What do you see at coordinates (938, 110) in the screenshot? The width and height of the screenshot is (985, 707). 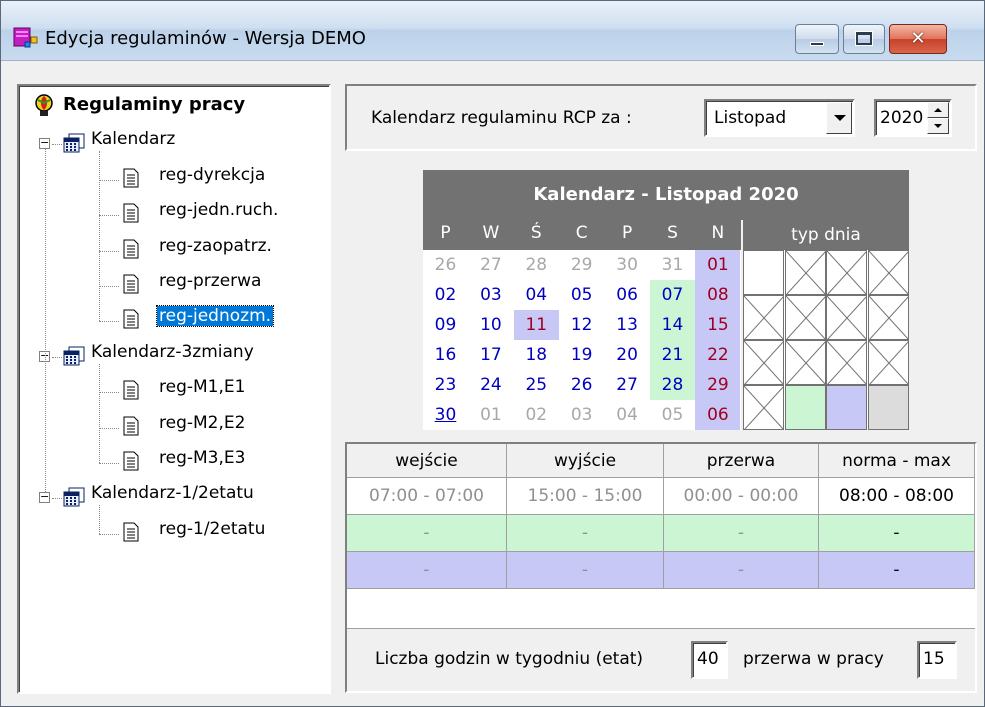 I see `year-up-button` at bounding box center [938, 110].